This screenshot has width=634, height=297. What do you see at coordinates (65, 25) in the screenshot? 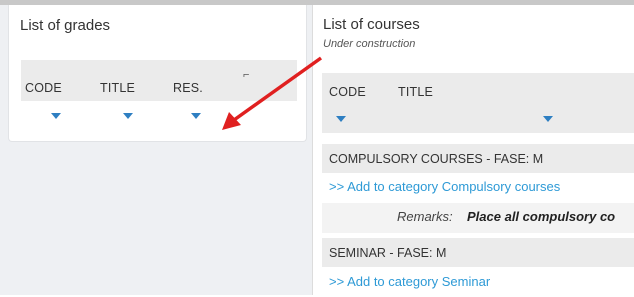
I see `grades-panel-title: List of grades` at bounding box center [65, 25].